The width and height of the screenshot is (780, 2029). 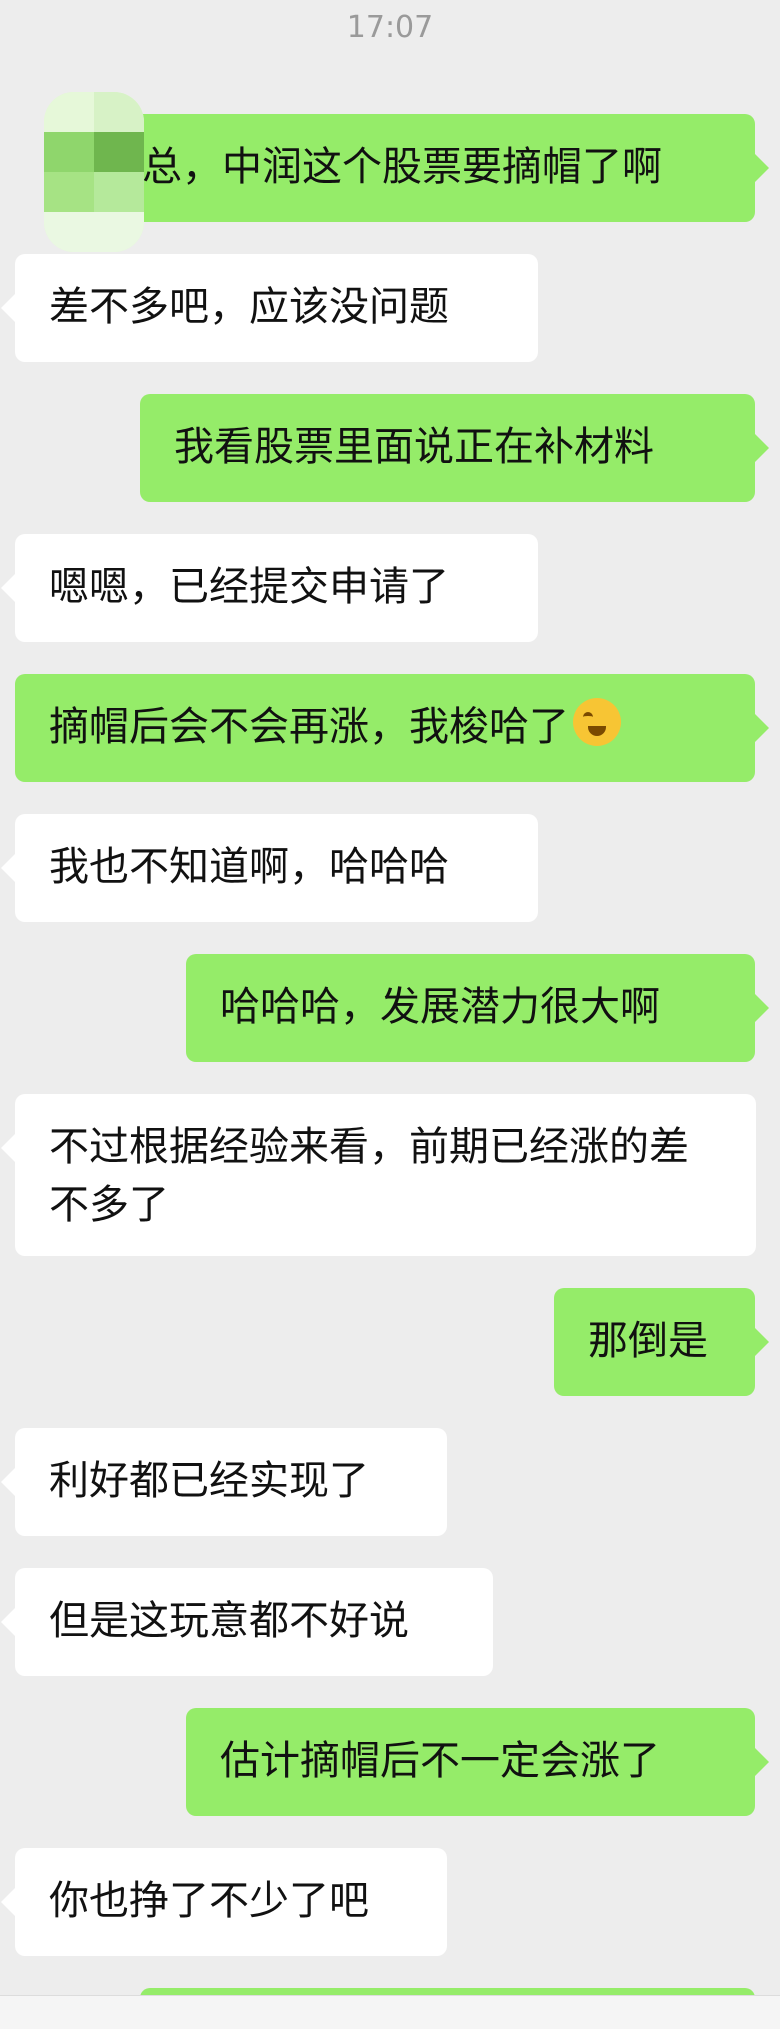 What do you see at coordinates (209, 1901) in the screenshot?
I see `message-text: 你也挣了不少了吧` at bounding box center [209, 1901].